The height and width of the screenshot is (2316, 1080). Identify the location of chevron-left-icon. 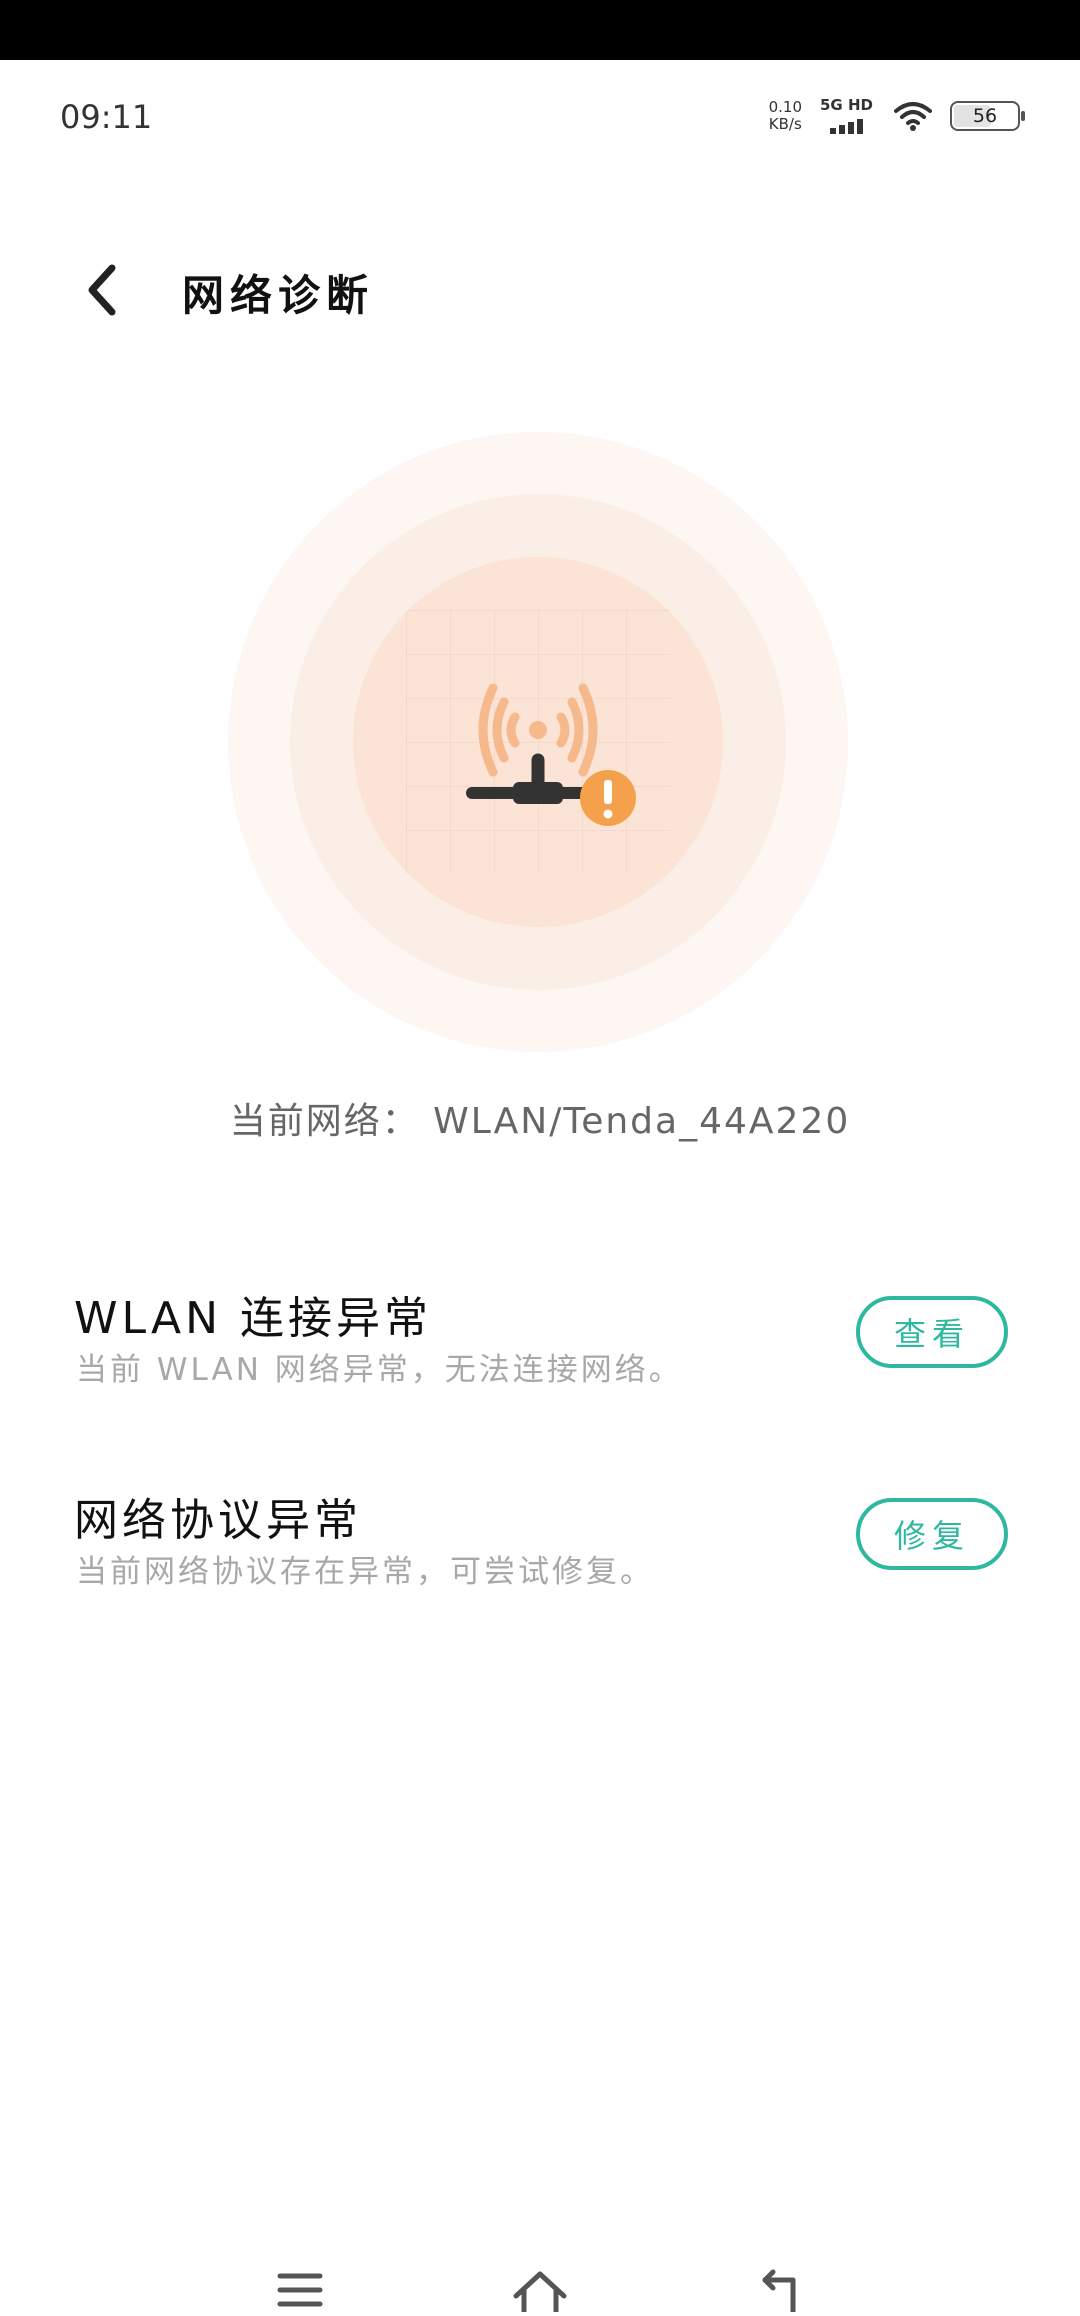
(102, 290).